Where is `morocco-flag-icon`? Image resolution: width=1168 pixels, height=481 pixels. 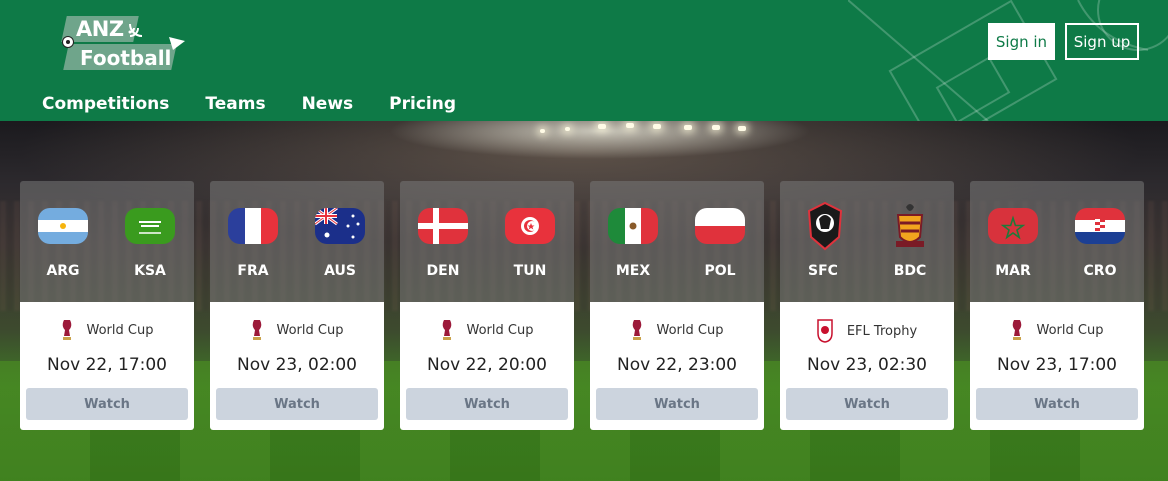
morocco-flag-icon is located at coordinates (1013, 226).